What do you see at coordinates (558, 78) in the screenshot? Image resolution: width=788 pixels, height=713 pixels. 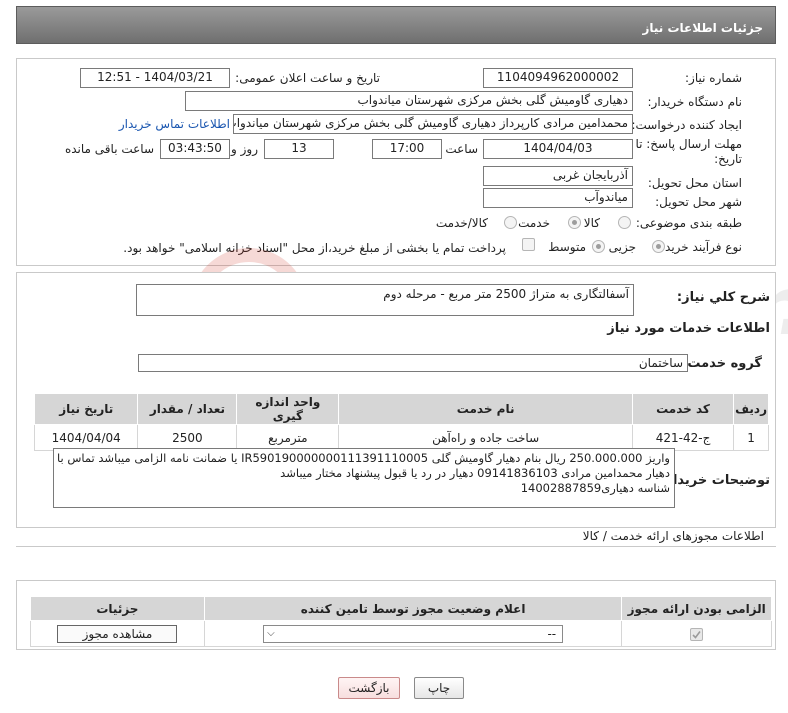 I see `need-number-field: 1104094962000002` at bounding box center [558, 78].